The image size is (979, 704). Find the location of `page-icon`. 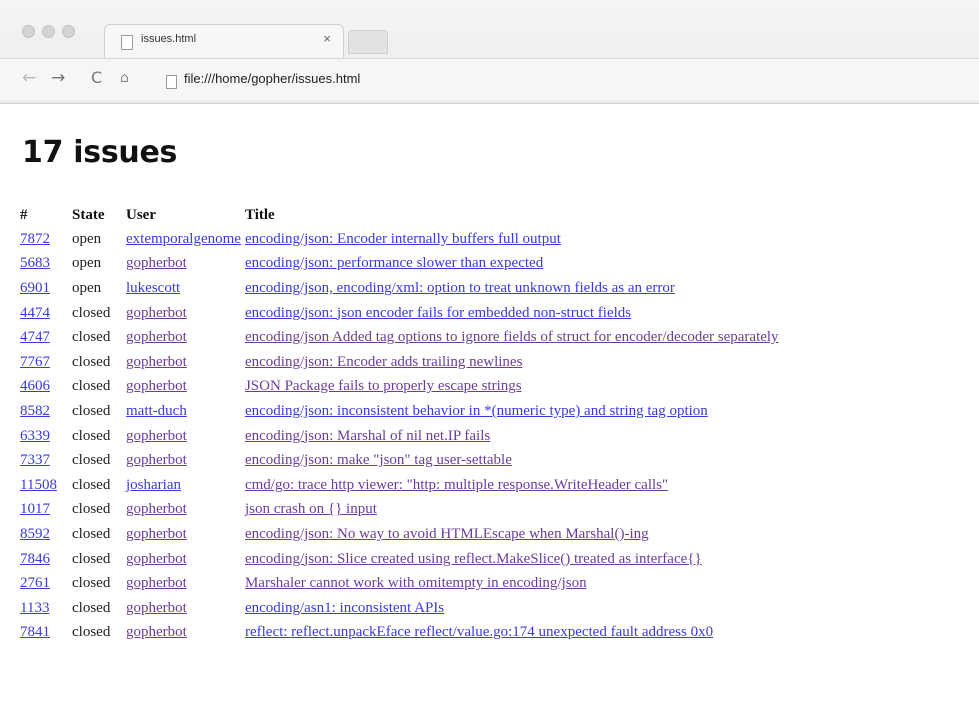

page-icon is located at coordinates (171, 82).